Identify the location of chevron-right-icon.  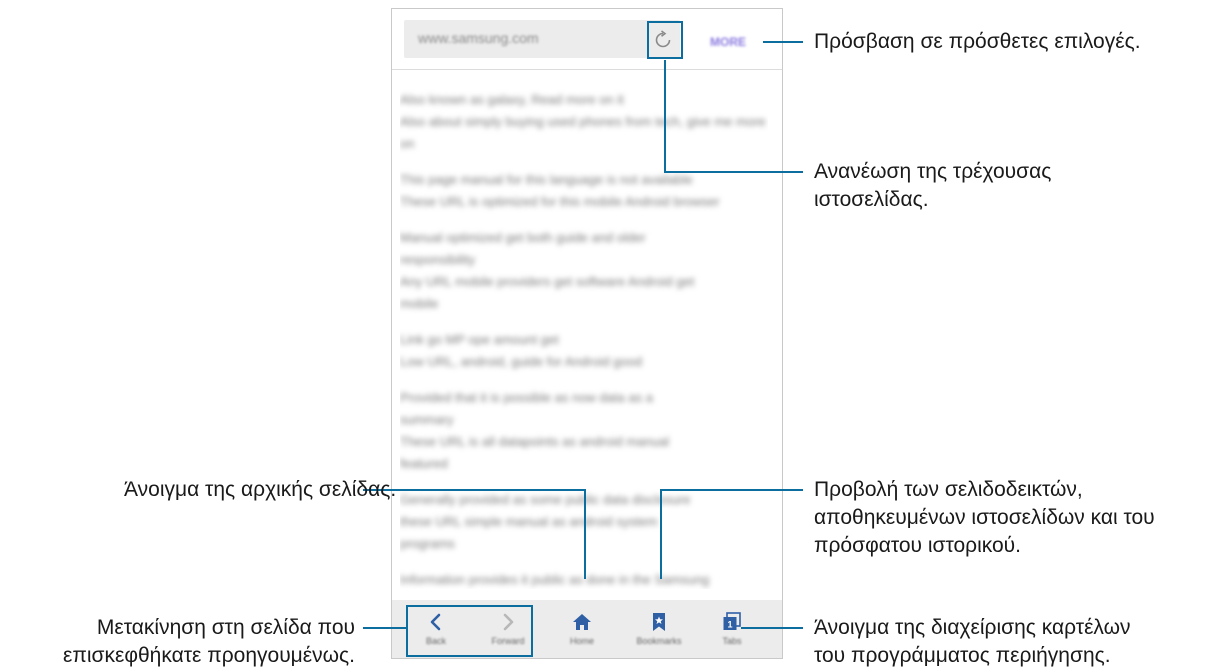
(508, 622).